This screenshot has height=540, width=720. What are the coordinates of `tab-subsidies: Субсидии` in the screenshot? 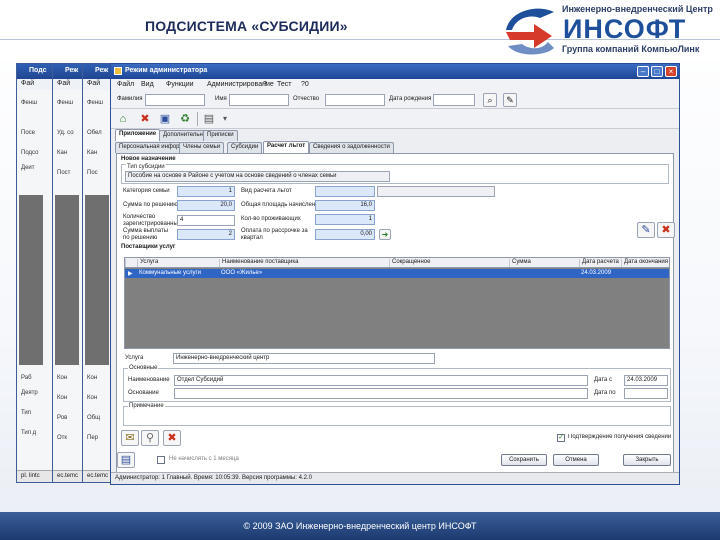 It's located at (245, 147).